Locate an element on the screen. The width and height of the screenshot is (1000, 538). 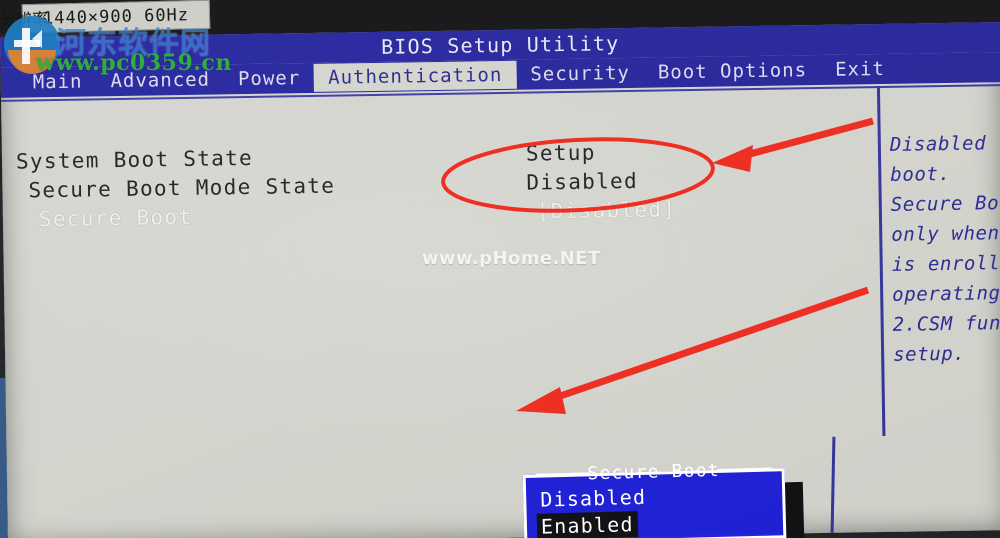
help-pane-divider is located at coordinates (881, 261).